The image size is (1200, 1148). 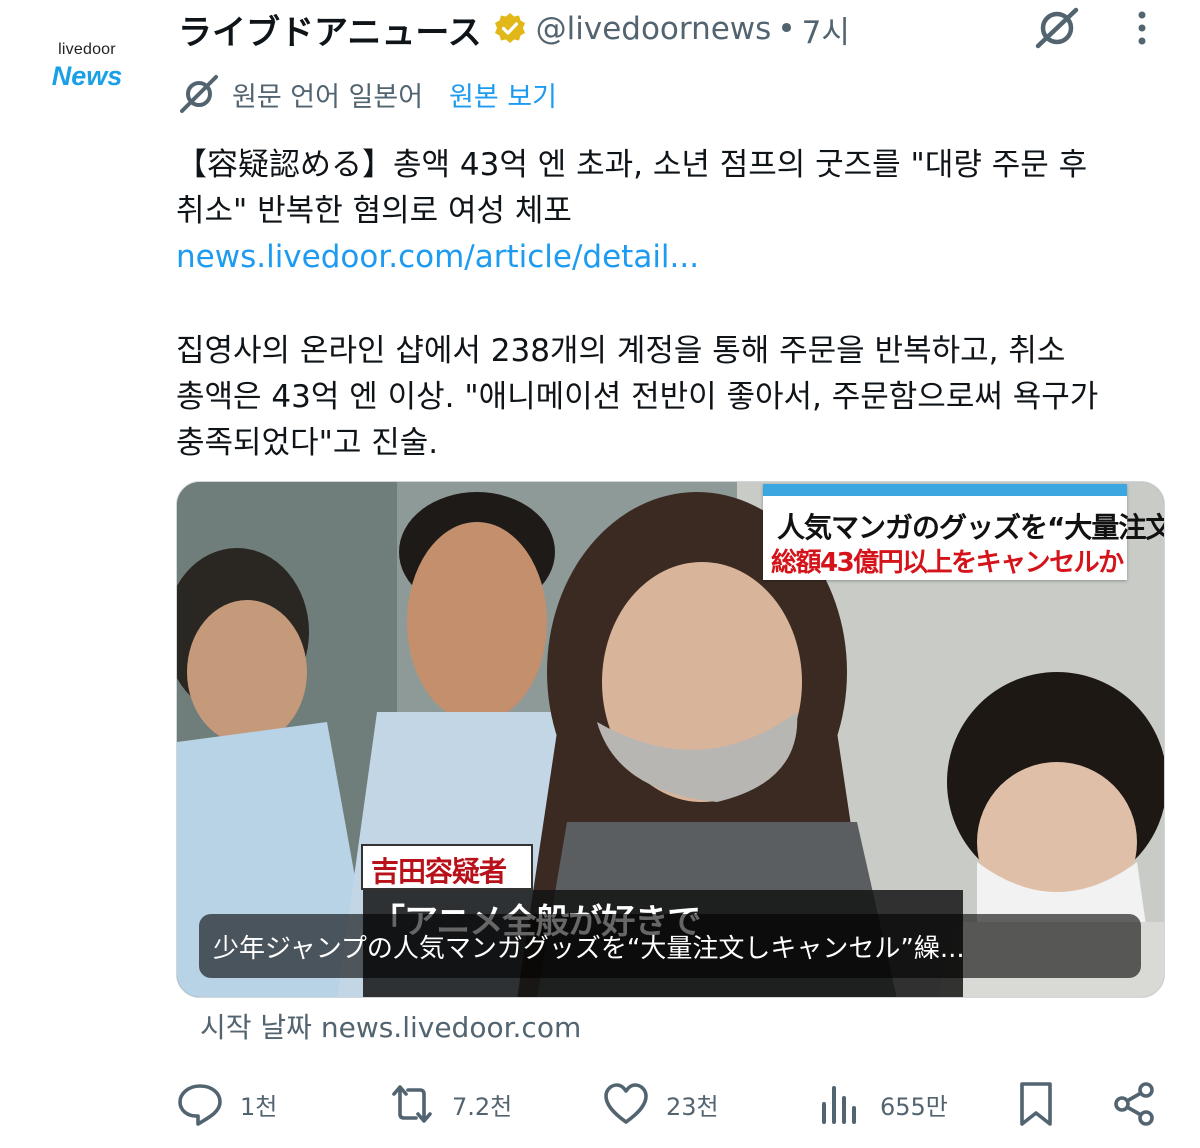 I want to click on like-icon, so click(x=626, y=1103).